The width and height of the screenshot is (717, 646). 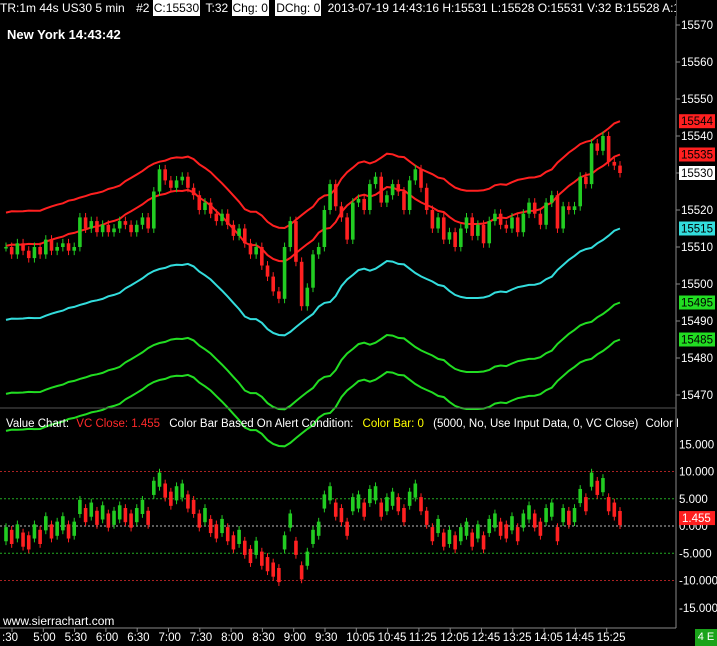 I want to click on corner-button: 4 E, so click(x=706, y=637).